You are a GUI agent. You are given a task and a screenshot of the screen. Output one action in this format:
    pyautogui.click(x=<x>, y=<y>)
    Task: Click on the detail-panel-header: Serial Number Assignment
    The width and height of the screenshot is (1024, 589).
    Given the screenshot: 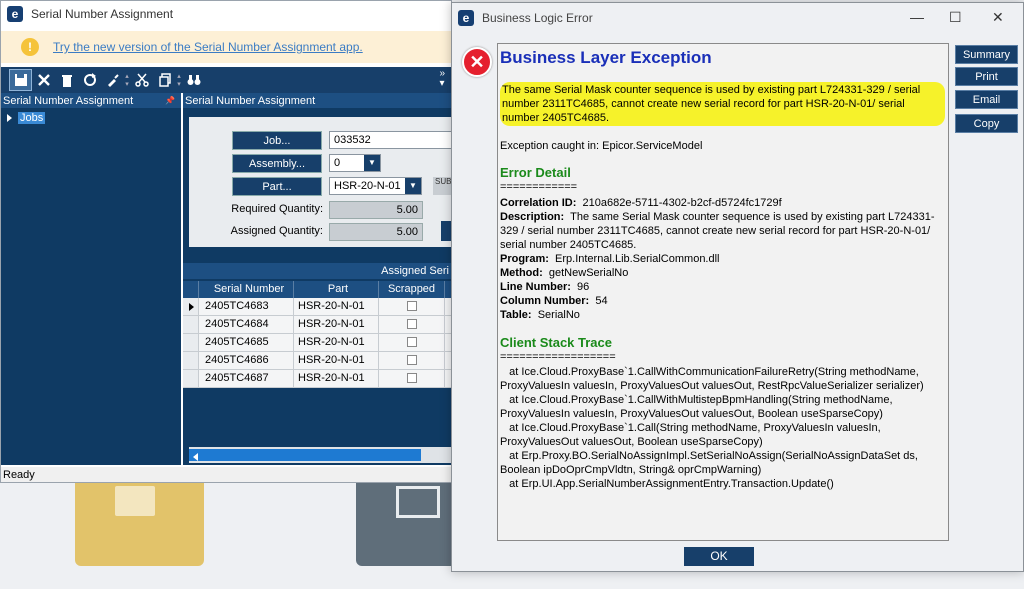 What is the action you would take?
    pyautogui.click(x=317, y=100)
    